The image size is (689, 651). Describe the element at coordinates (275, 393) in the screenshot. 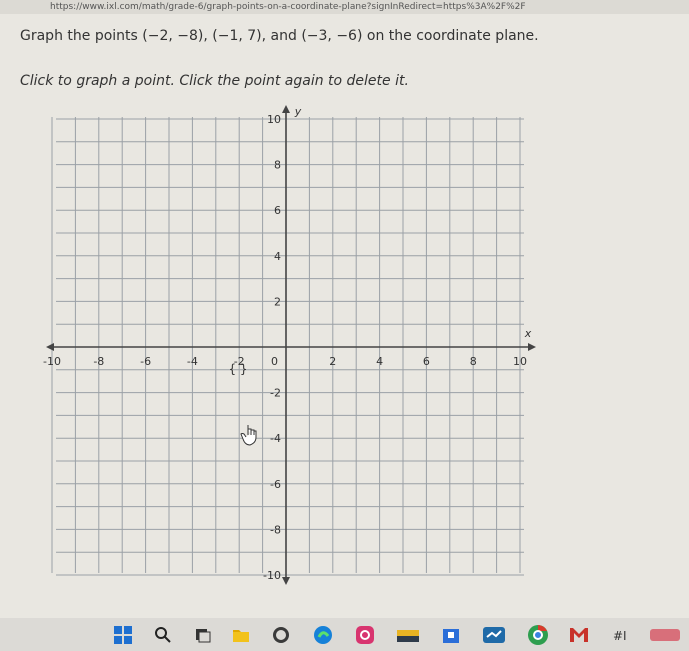

I see `y-tick-label: -2` at that location.